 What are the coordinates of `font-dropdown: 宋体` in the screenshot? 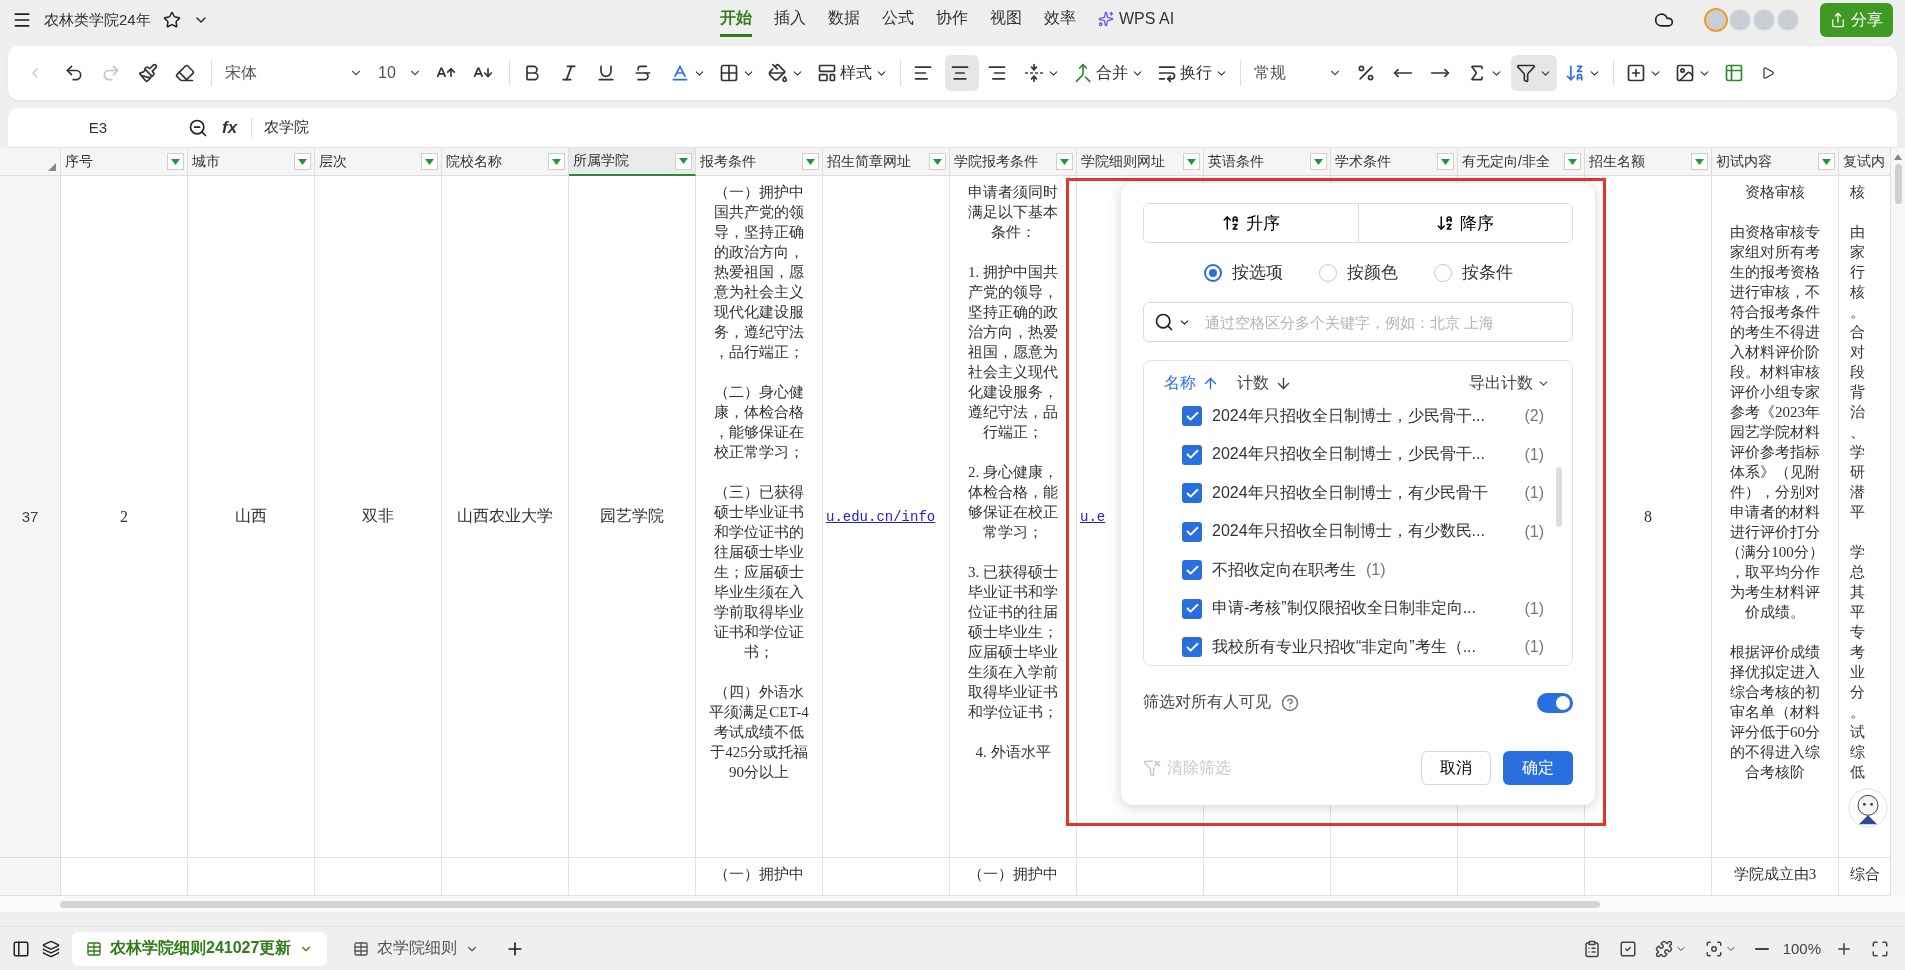 It's located at (294, 73).